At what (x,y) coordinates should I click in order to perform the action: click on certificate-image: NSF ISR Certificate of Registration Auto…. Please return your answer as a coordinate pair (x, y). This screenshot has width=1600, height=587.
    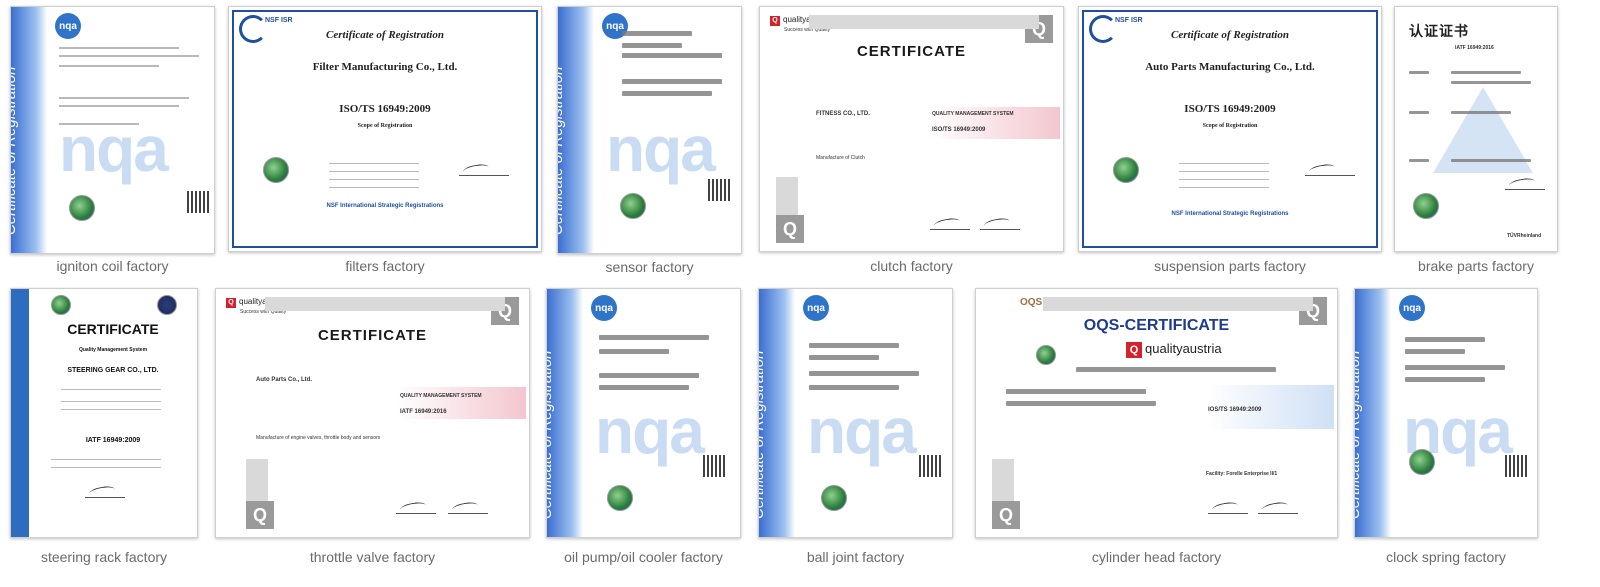
    Looking at the image, I should click on (1230, 129).